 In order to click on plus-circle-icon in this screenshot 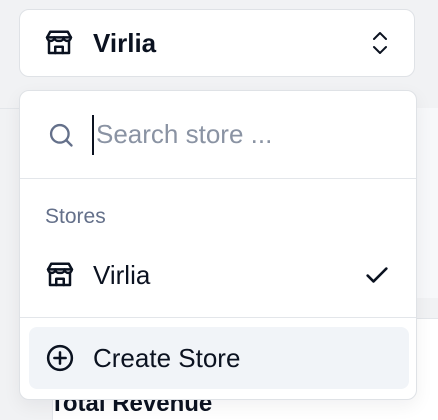, I will do `click(60, 358)`.